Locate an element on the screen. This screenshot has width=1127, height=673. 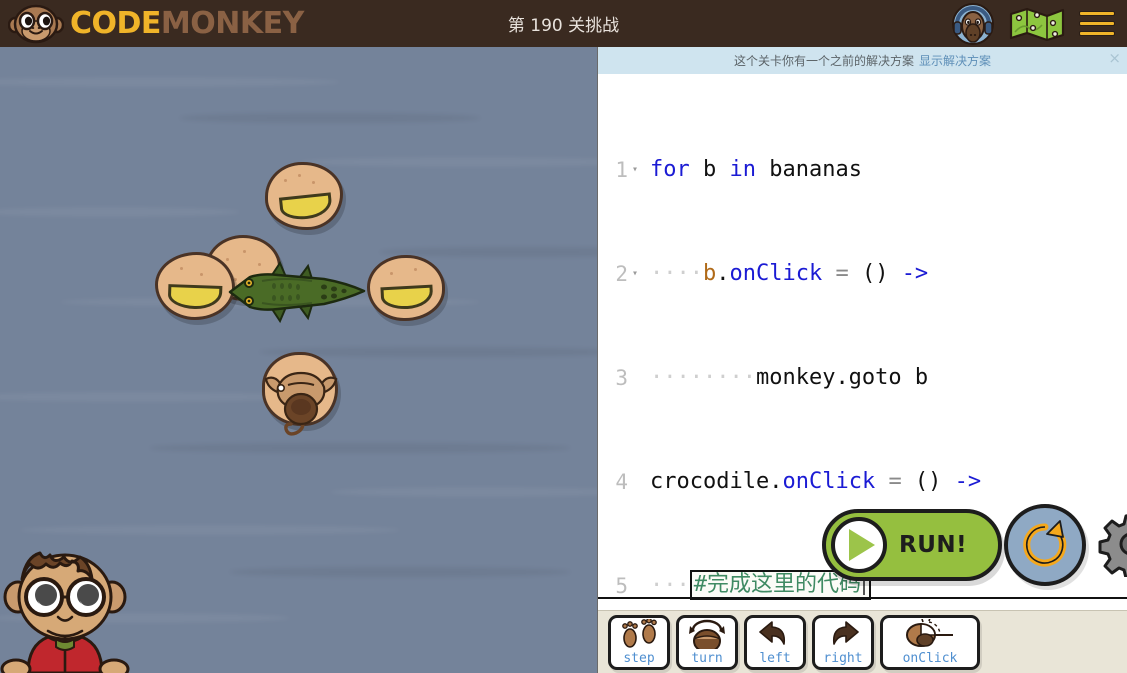
logo-code-text: CODE is located at coordinates (115, 23).